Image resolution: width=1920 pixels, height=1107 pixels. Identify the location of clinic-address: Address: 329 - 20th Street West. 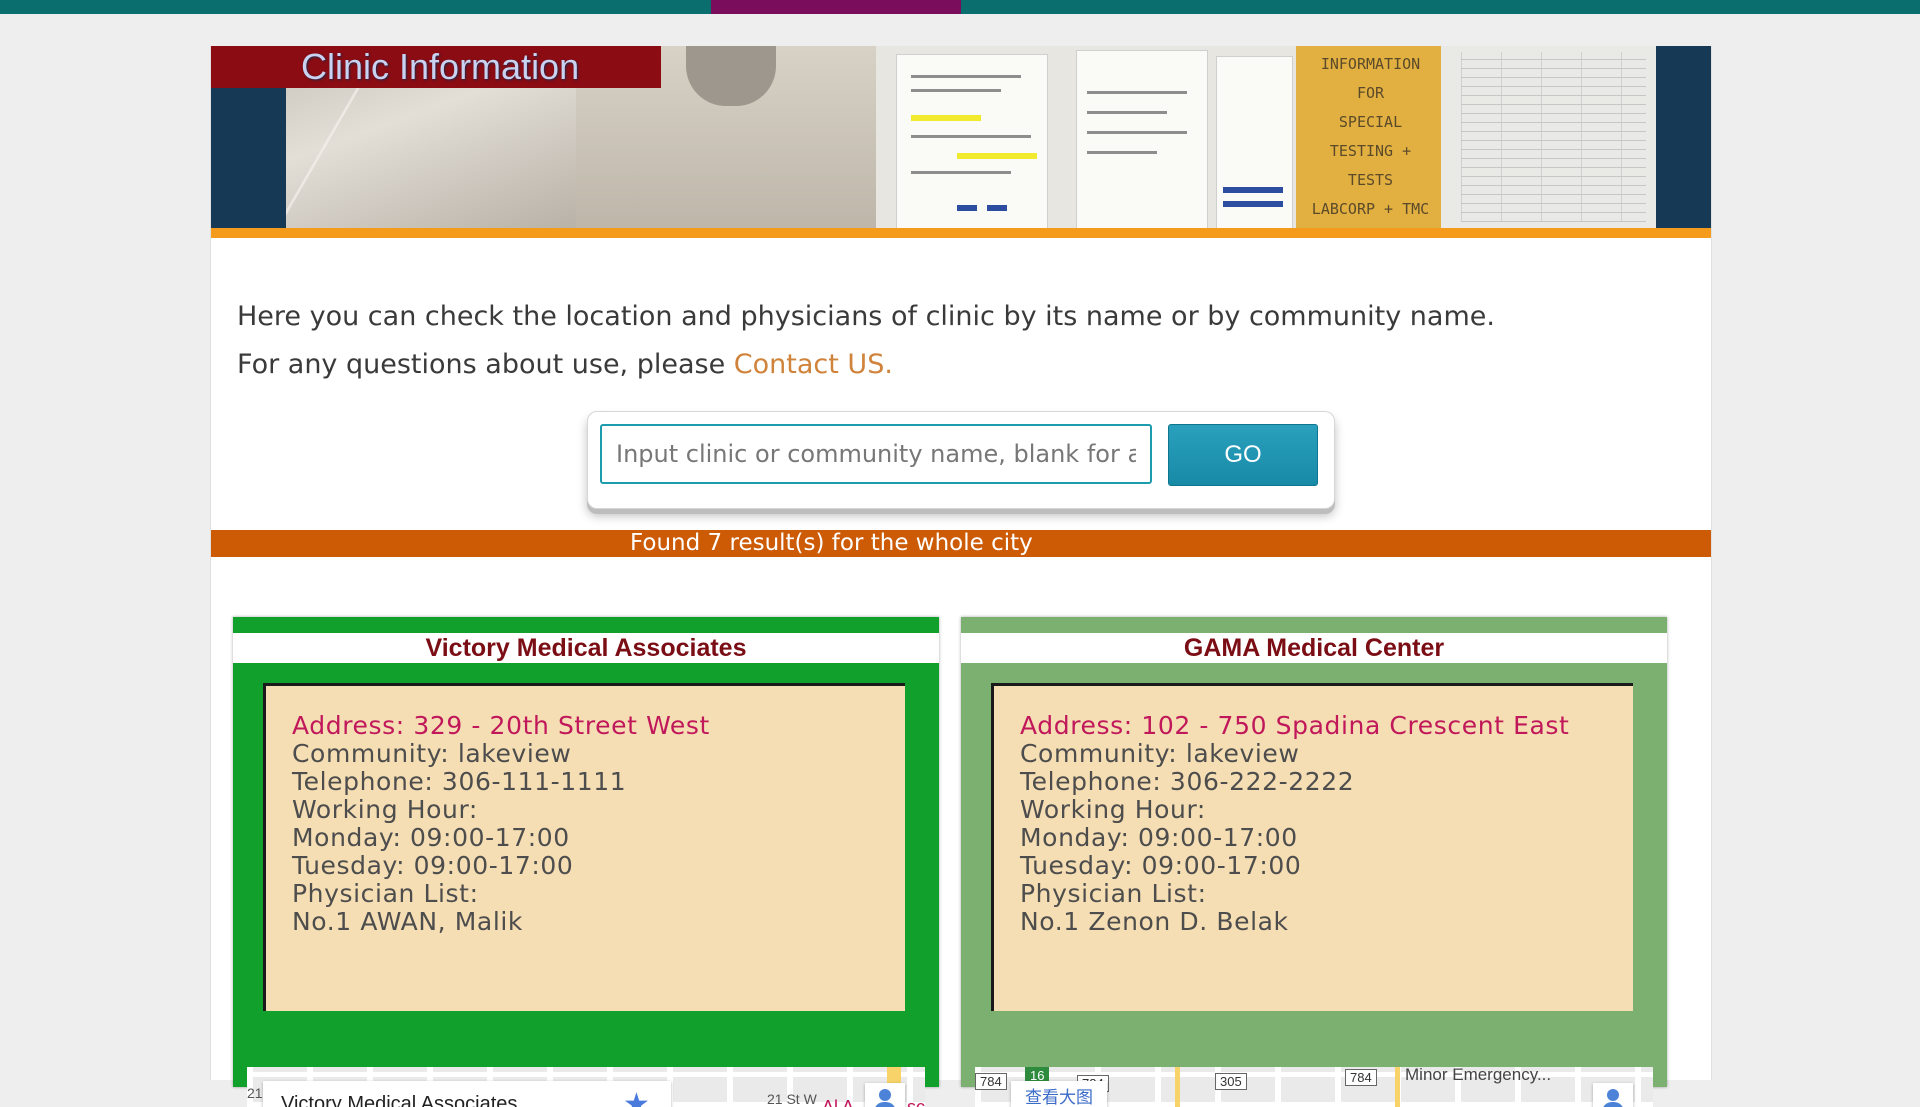
(501, 725).